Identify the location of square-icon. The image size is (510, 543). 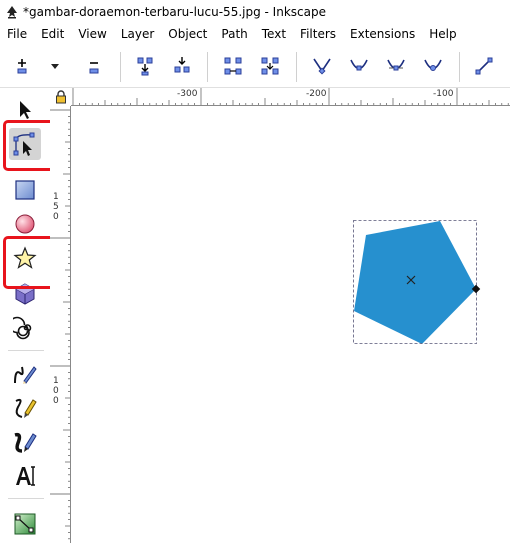
(25, 190).